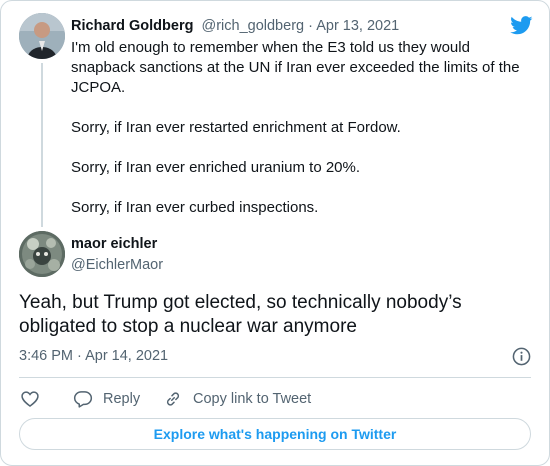 This screenshot has width=550, height=466. Describe the element at coordinates (173, 399) in the screenshot. I see `link-icon` at that location.